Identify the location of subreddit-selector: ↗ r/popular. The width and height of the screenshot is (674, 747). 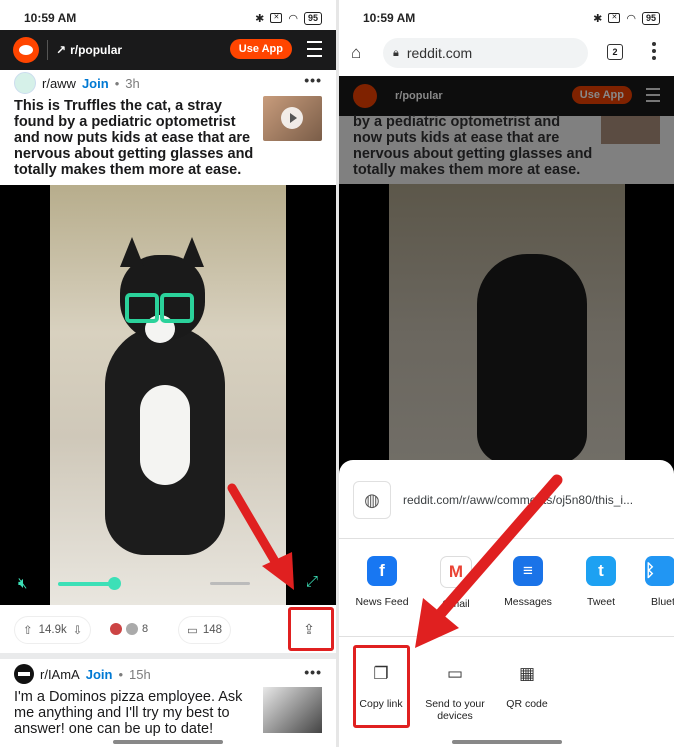
(89, 50).